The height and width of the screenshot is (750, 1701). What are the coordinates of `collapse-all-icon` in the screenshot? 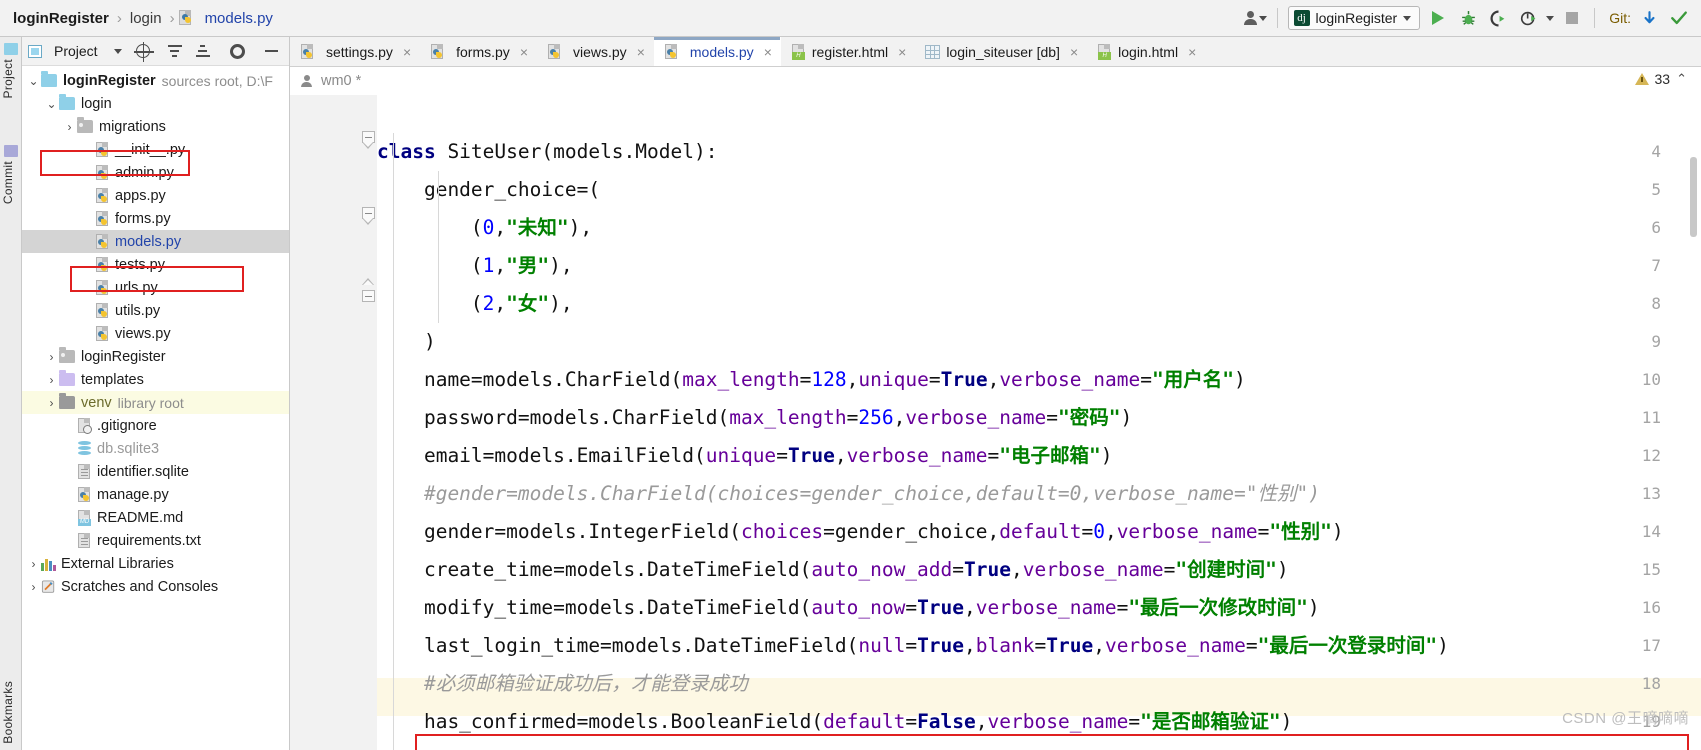 It's located at (202, 51).